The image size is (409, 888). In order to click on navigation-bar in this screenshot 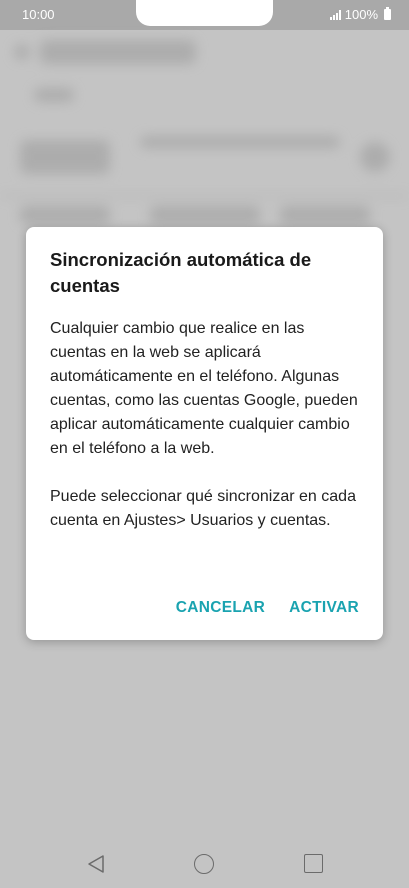, I will do `click(204, 865)`.